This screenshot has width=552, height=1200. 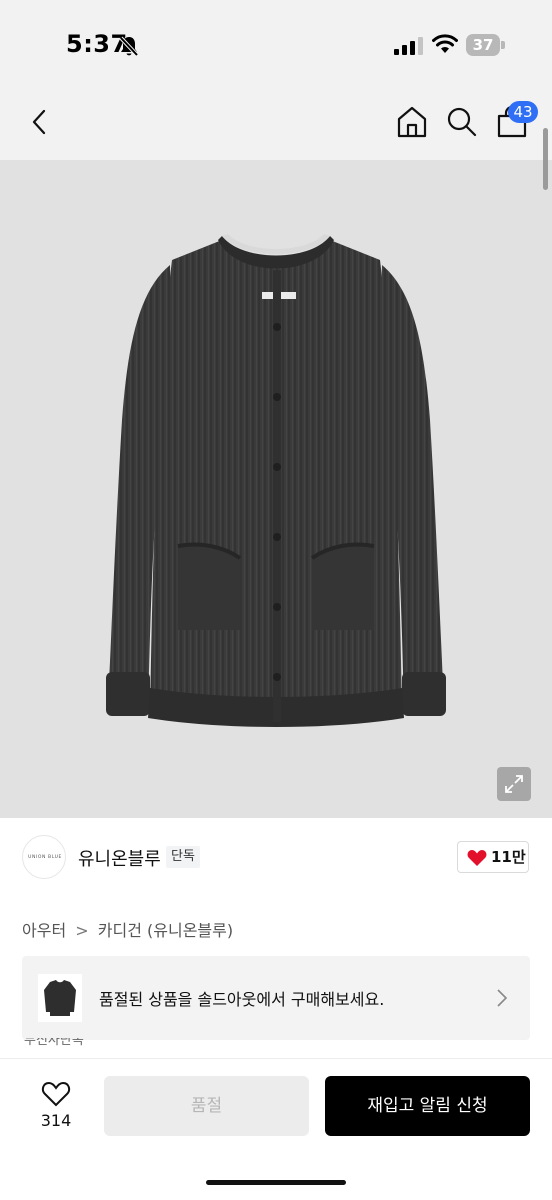 I want to click on exclusive-badge: 단독, so click(x=183, y=857).